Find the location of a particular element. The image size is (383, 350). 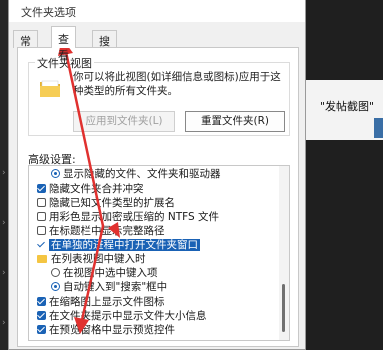

reset-folders-button: 重置文件夹(R) is located at coordinates (235, 121).